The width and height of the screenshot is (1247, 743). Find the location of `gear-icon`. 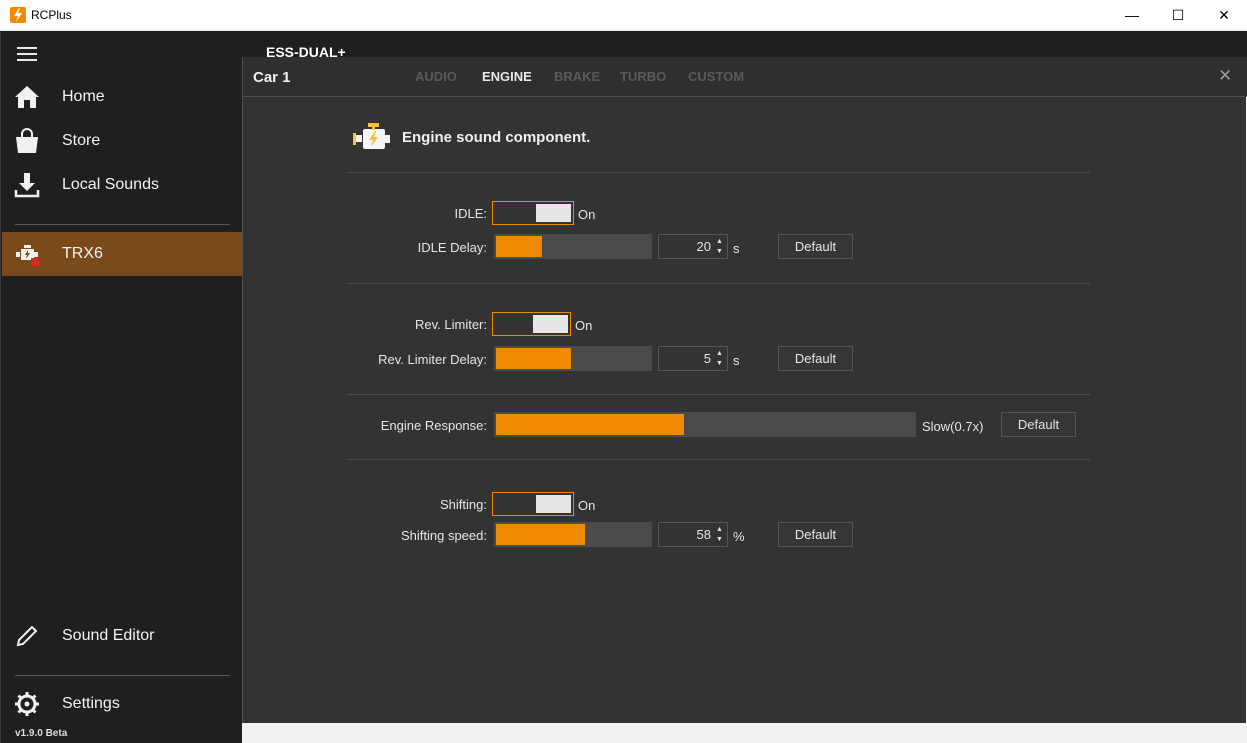

gear-icon is located at coordinates (27, 704).